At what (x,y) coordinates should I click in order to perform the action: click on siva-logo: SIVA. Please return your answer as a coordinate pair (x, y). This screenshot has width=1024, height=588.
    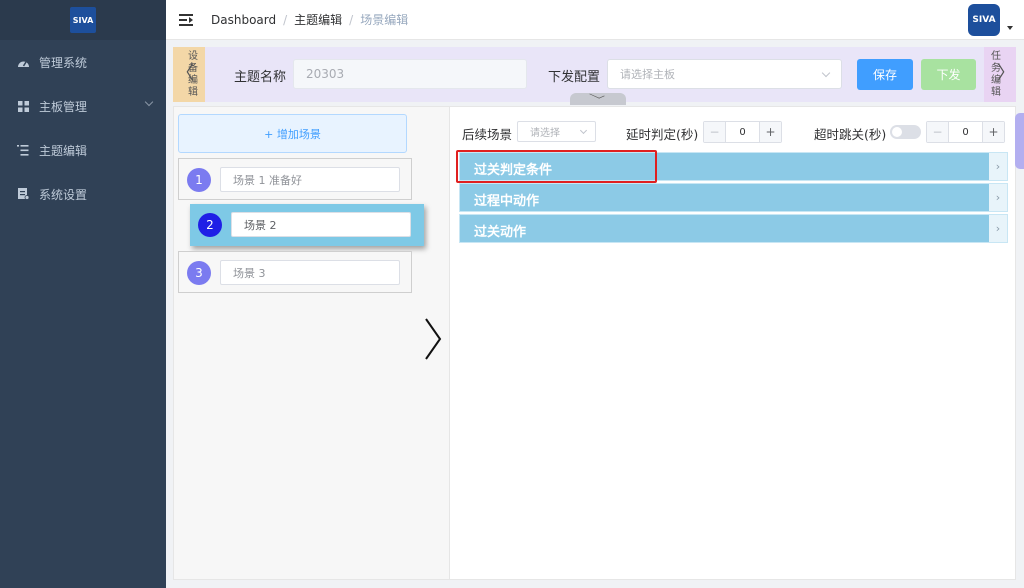
    Looking at the image, I should click on (83, 20).